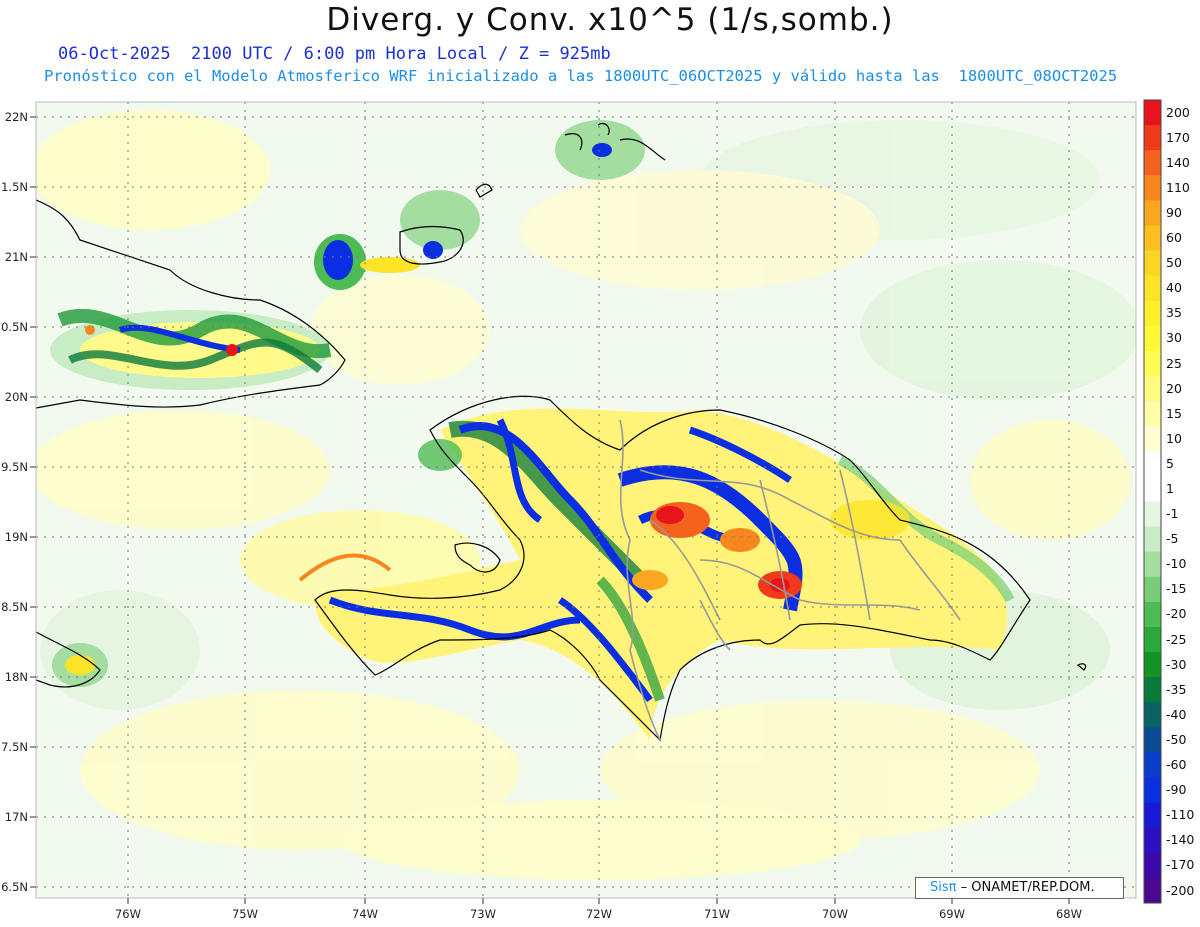 This screenshot has height=927, width=1200. Describe the element at coordinates (14, 327) in the screenshot. I see `lat-label: 0.5N` at that location.